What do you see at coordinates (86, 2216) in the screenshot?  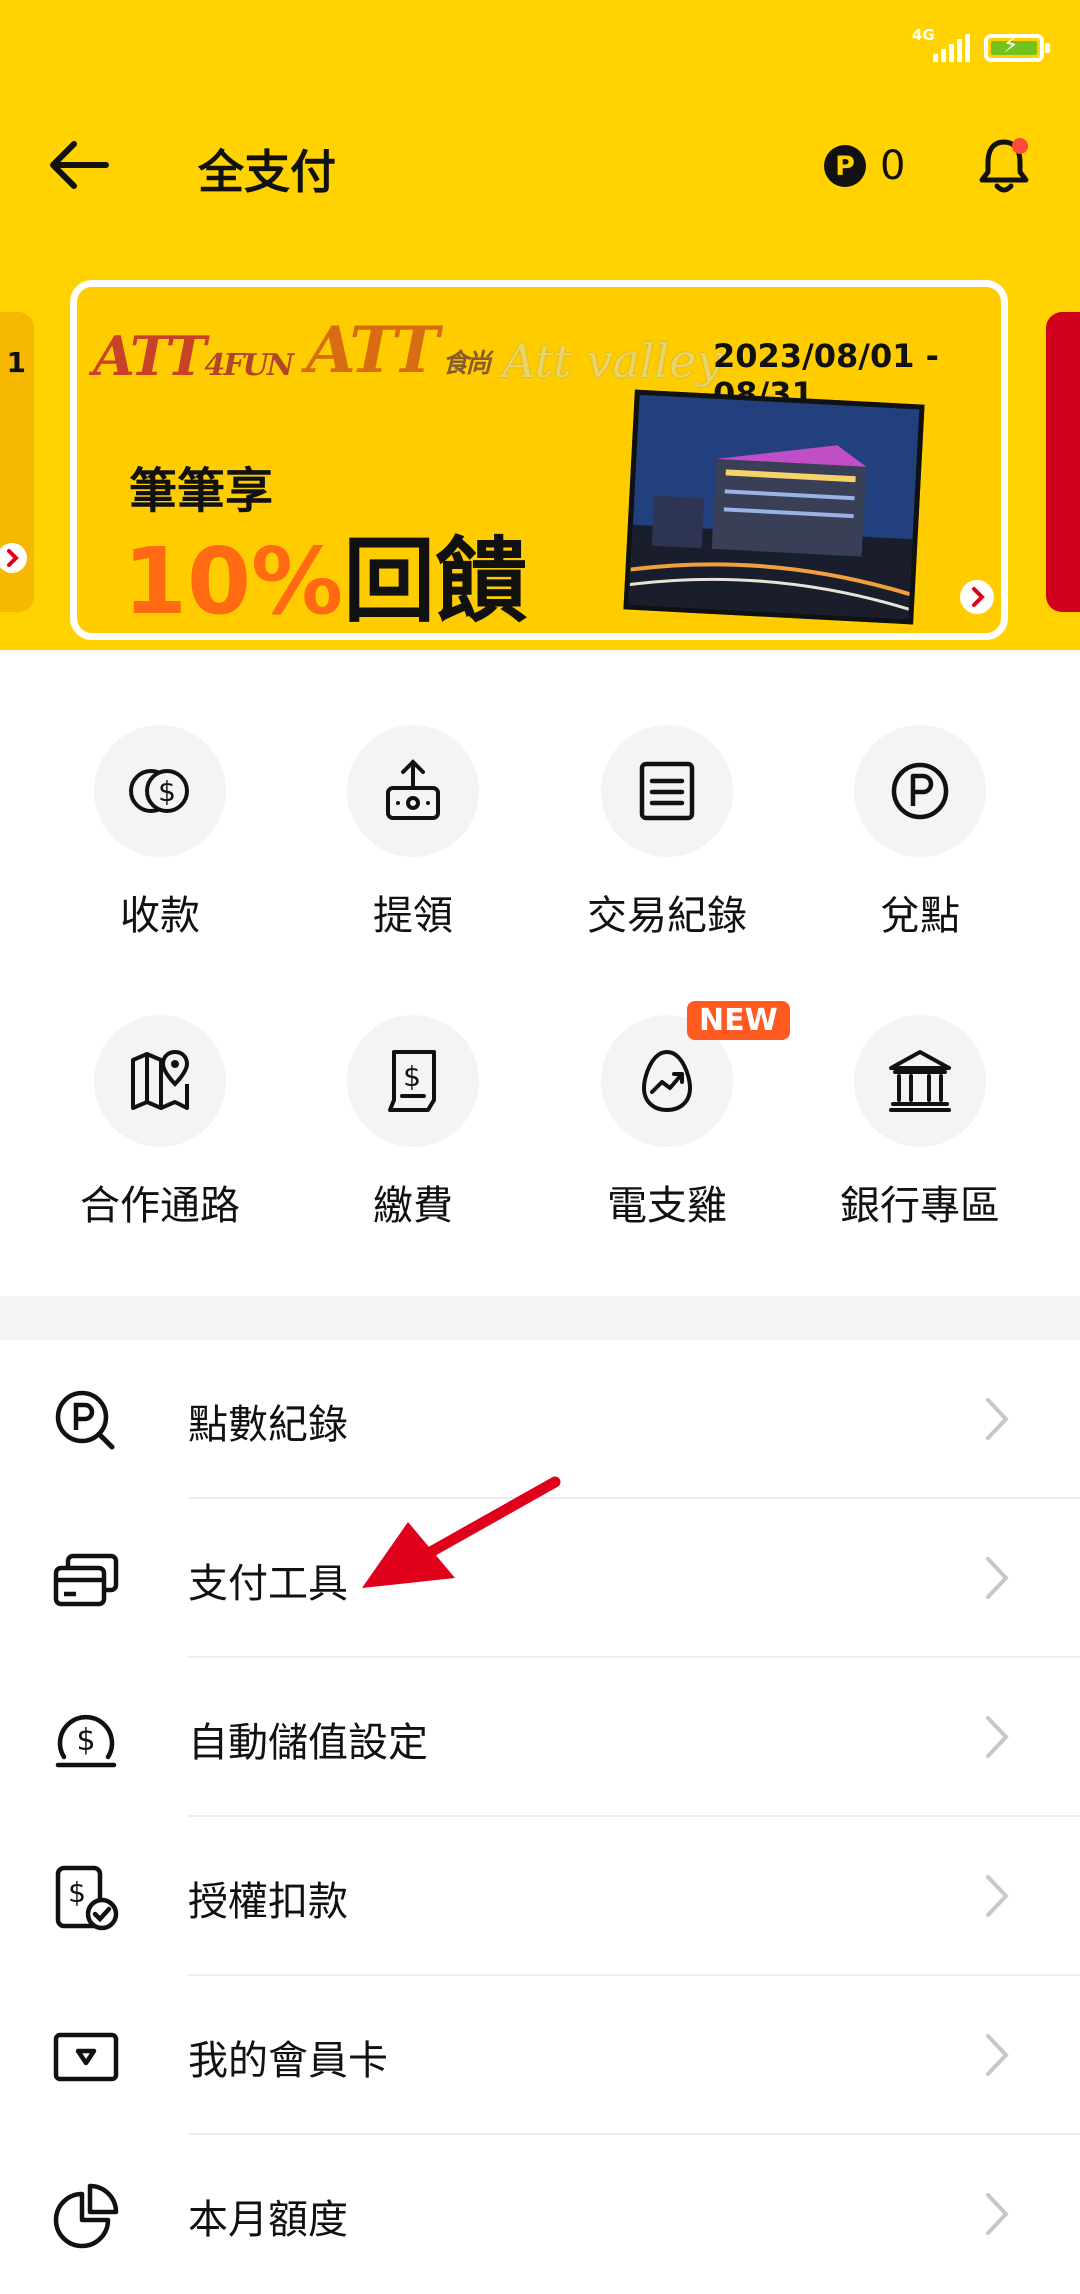 I see `pie-chart-icon` at bounding box center [86, 2216].